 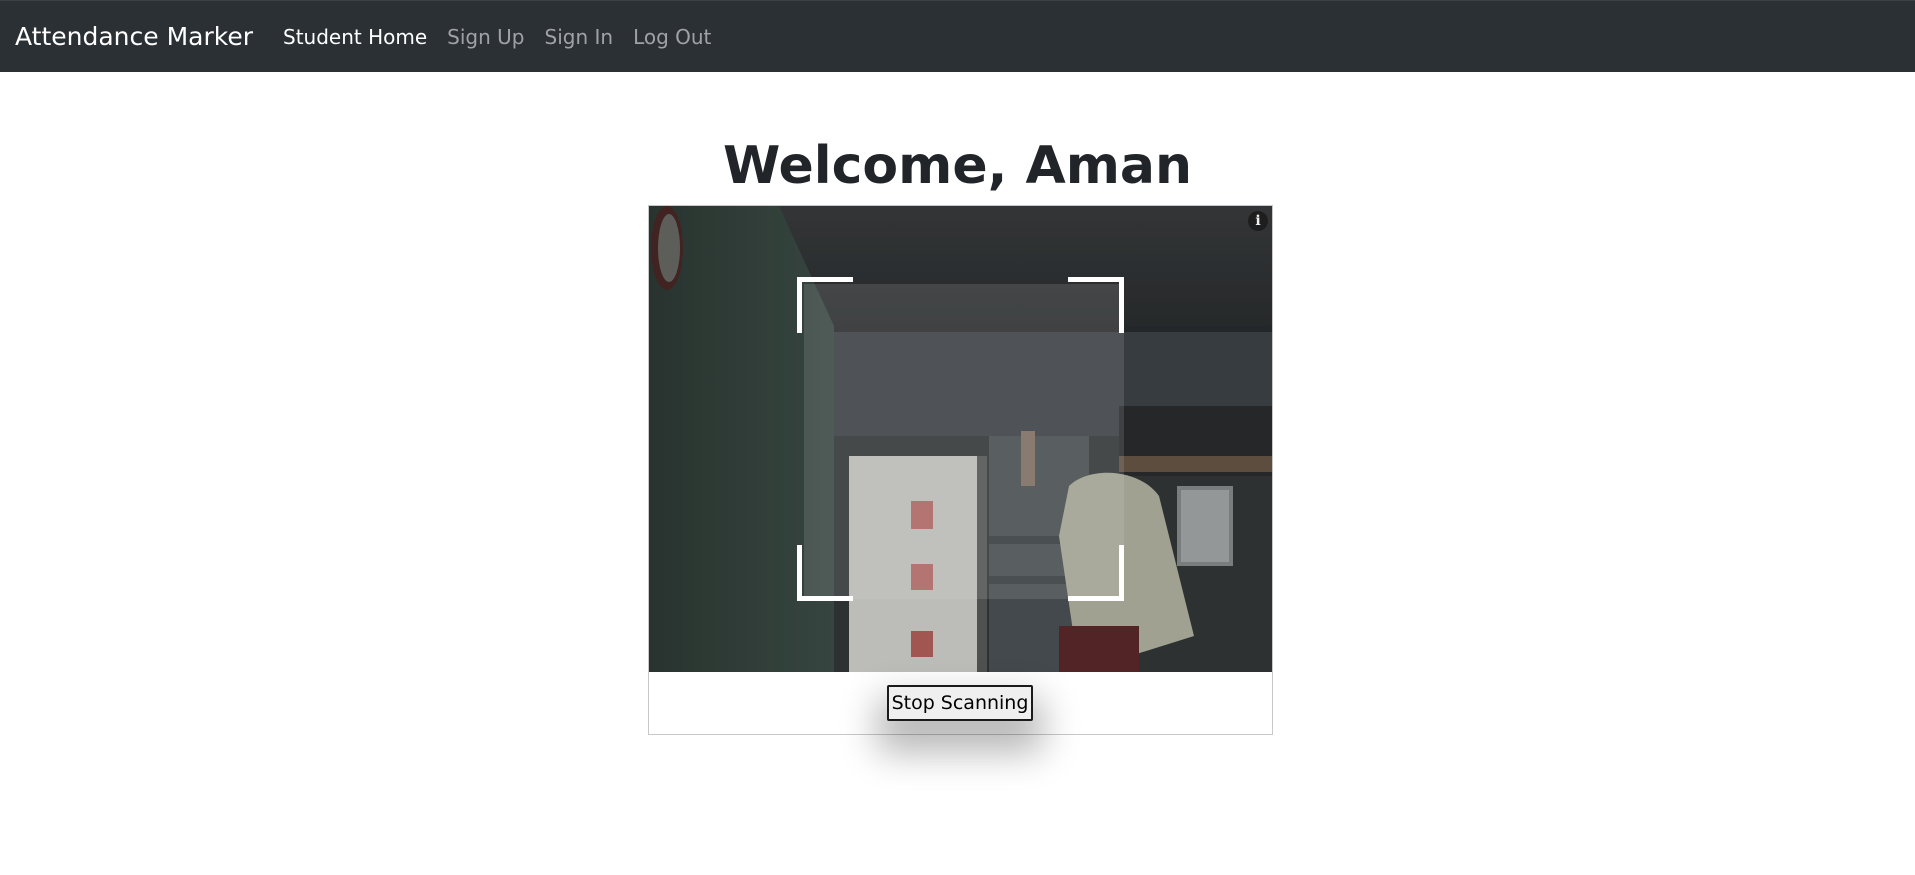 What do you see at coordinates (1096, 279) in the screenshot?
I see `corner-top-right-h` at bounding box center [1096, 279].